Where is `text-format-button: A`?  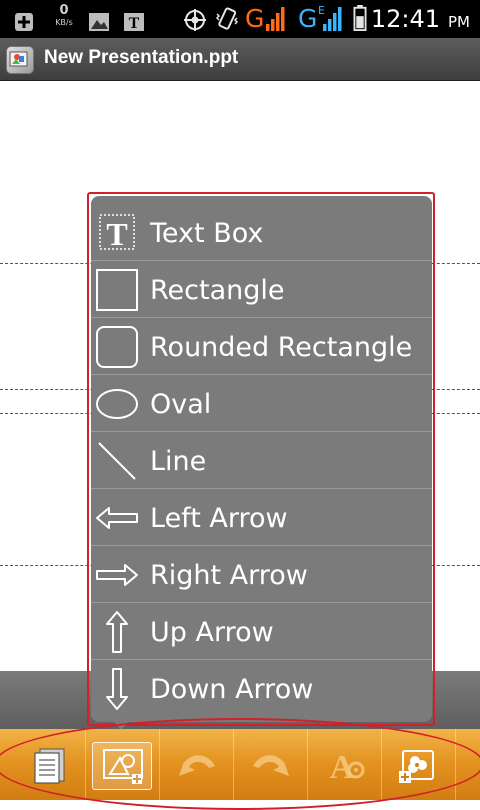
text-format-button: A is located at coordinates (345, 764).